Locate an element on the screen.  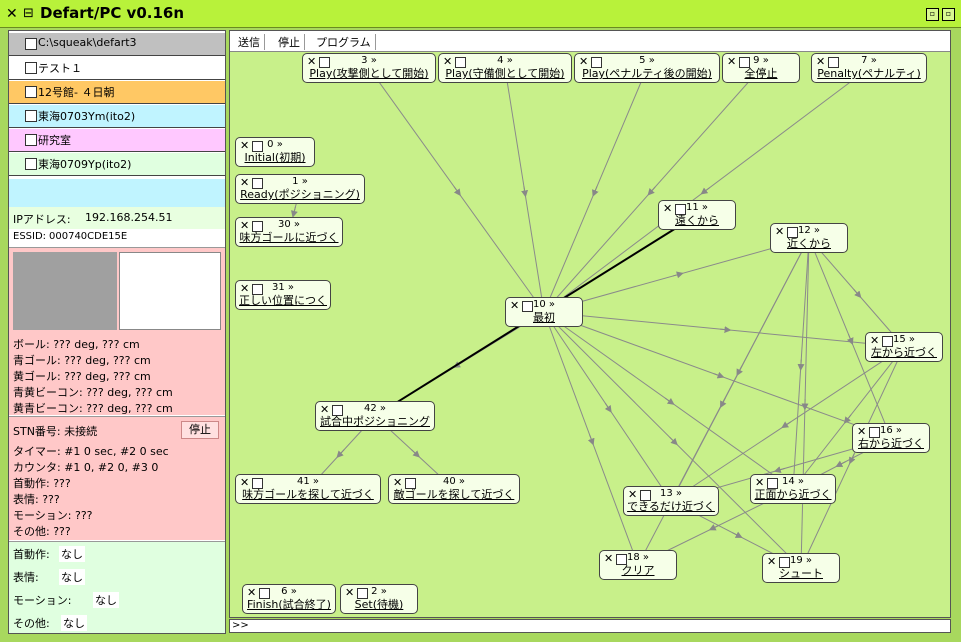
state-node: ✕ 4 » Play(守備側として開始) is located at coordinates (505, 68).